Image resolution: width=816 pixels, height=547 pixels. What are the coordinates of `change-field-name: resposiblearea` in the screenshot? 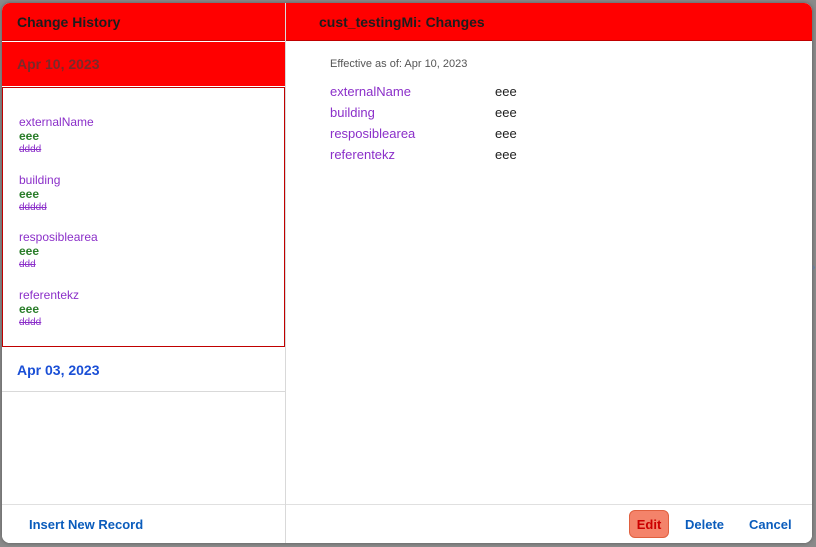 It's located at (58, 237).